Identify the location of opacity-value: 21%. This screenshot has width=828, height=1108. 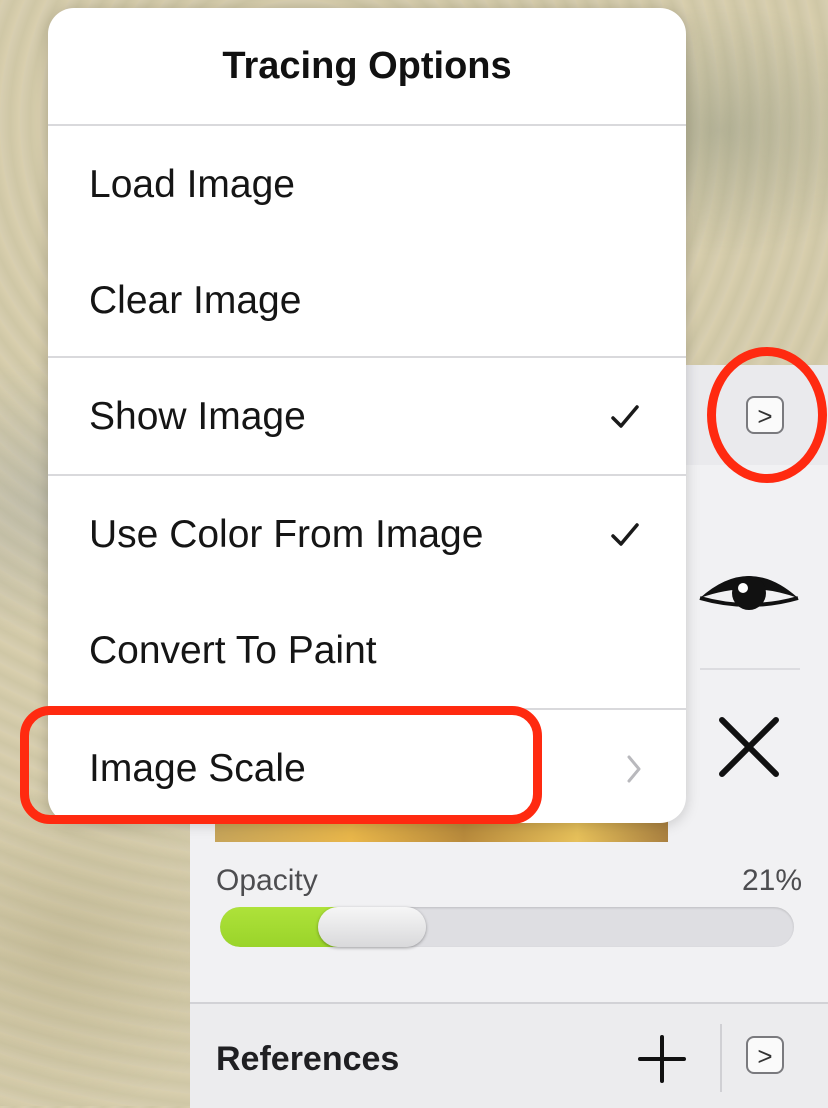
(771, 880).